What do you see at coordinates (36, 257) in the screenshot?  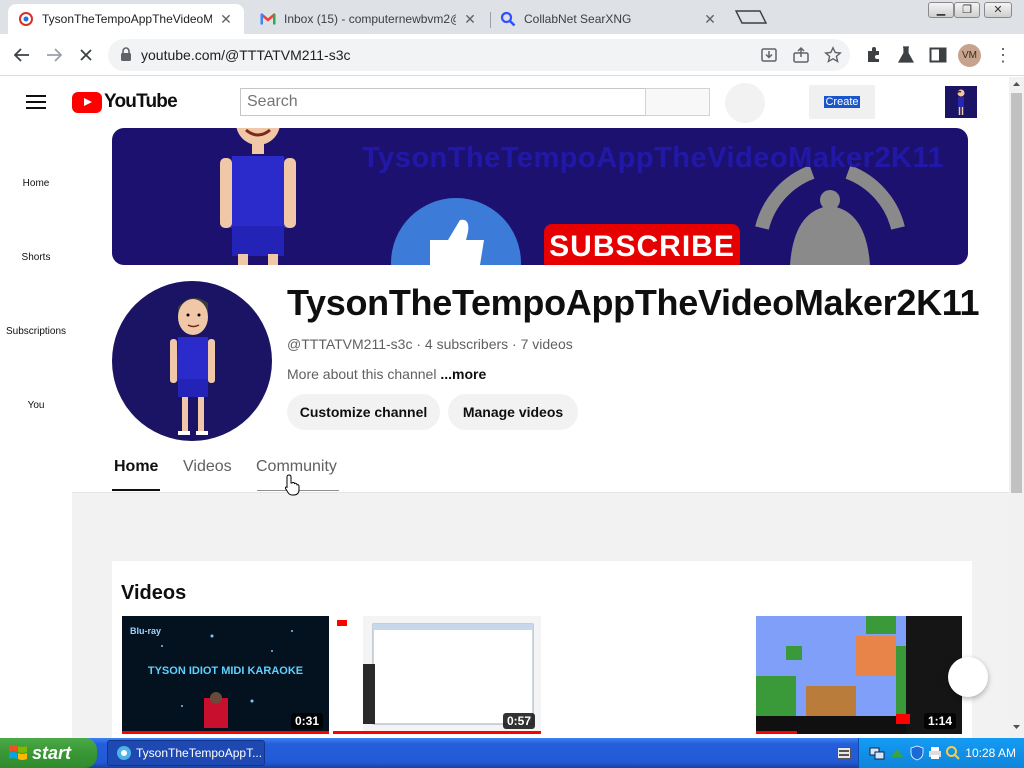 I see `guide-item-shorts: Shorts` at bounding box center [36, 257].